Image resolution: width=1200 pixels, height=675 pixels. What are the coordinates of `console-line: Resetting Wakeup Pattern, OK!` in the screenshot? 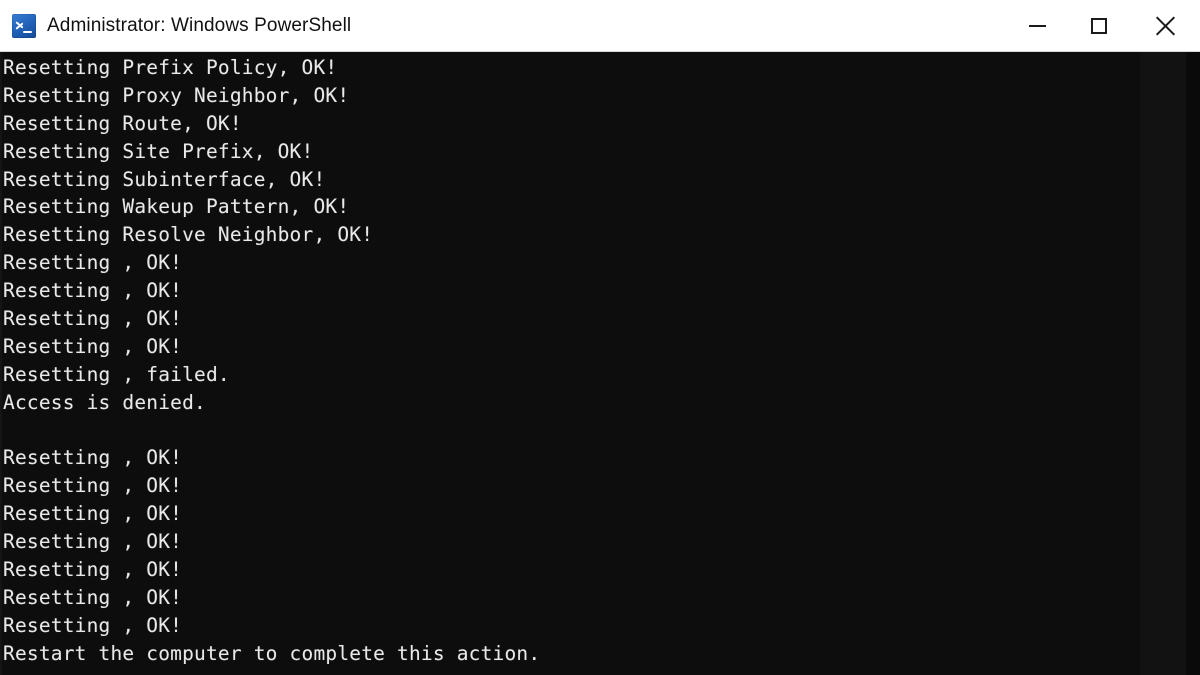 It's located at (176, 207).